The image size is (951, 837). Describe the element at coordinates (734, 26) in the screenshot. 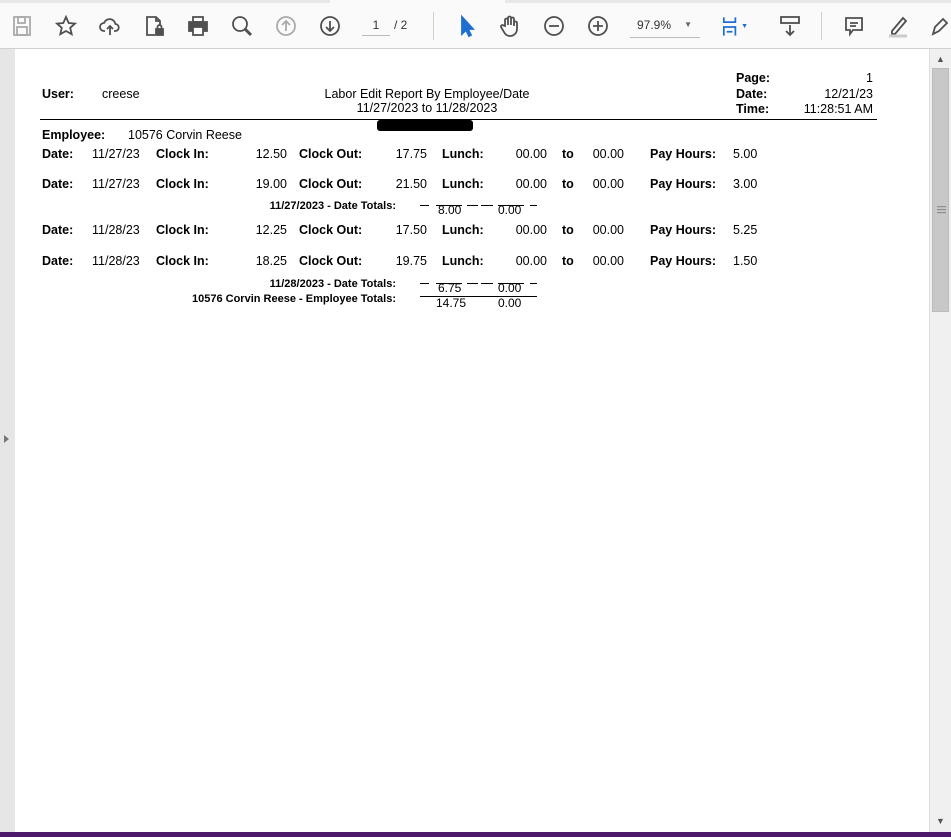

I see `fit-page-icon: ▼` at that location.